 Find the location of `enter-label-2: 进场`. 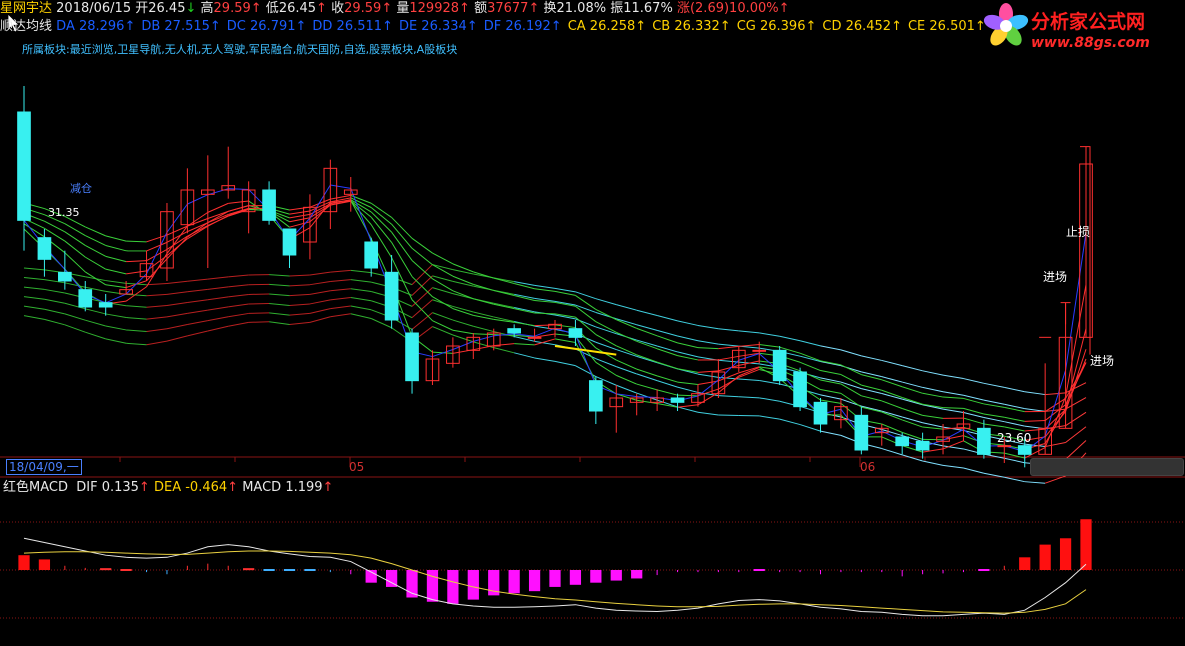

enter-label-2: 进场 is located at coordinates (1102, 361).